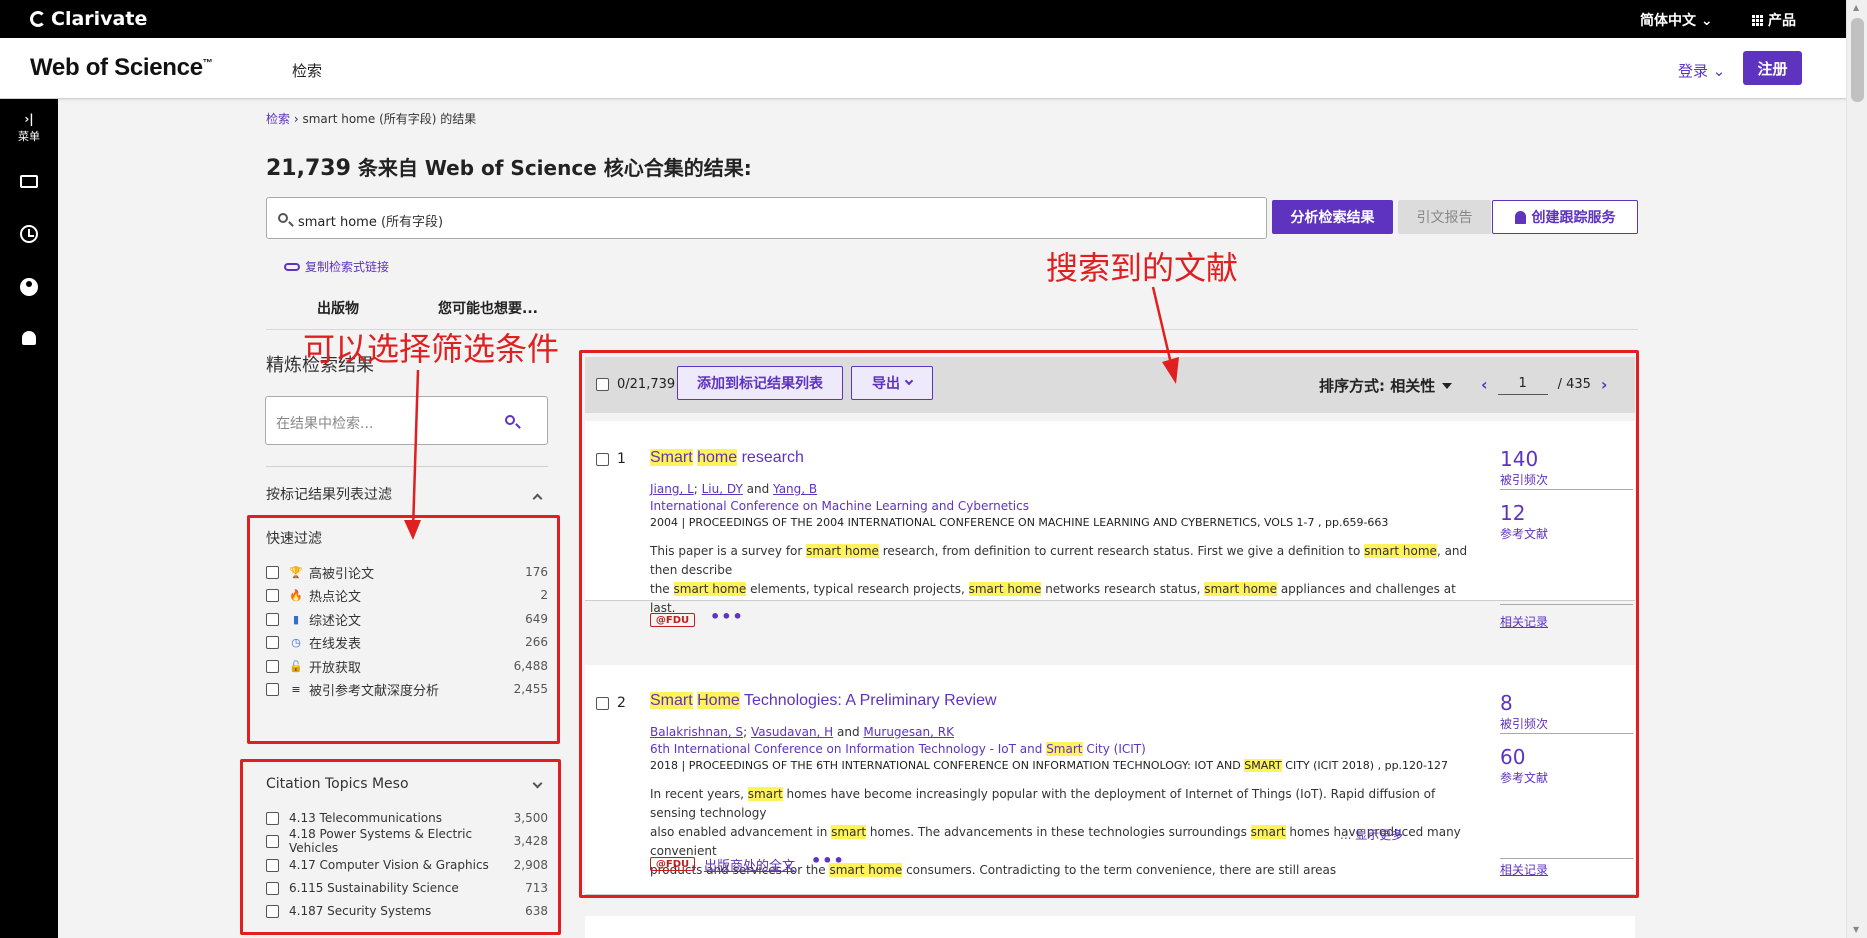 The image size is (1867, 938). What do you see at coordinates (415, 450) in the screenshot?
I see `annotation-arrow-filters` at bounding box center [415, 450].